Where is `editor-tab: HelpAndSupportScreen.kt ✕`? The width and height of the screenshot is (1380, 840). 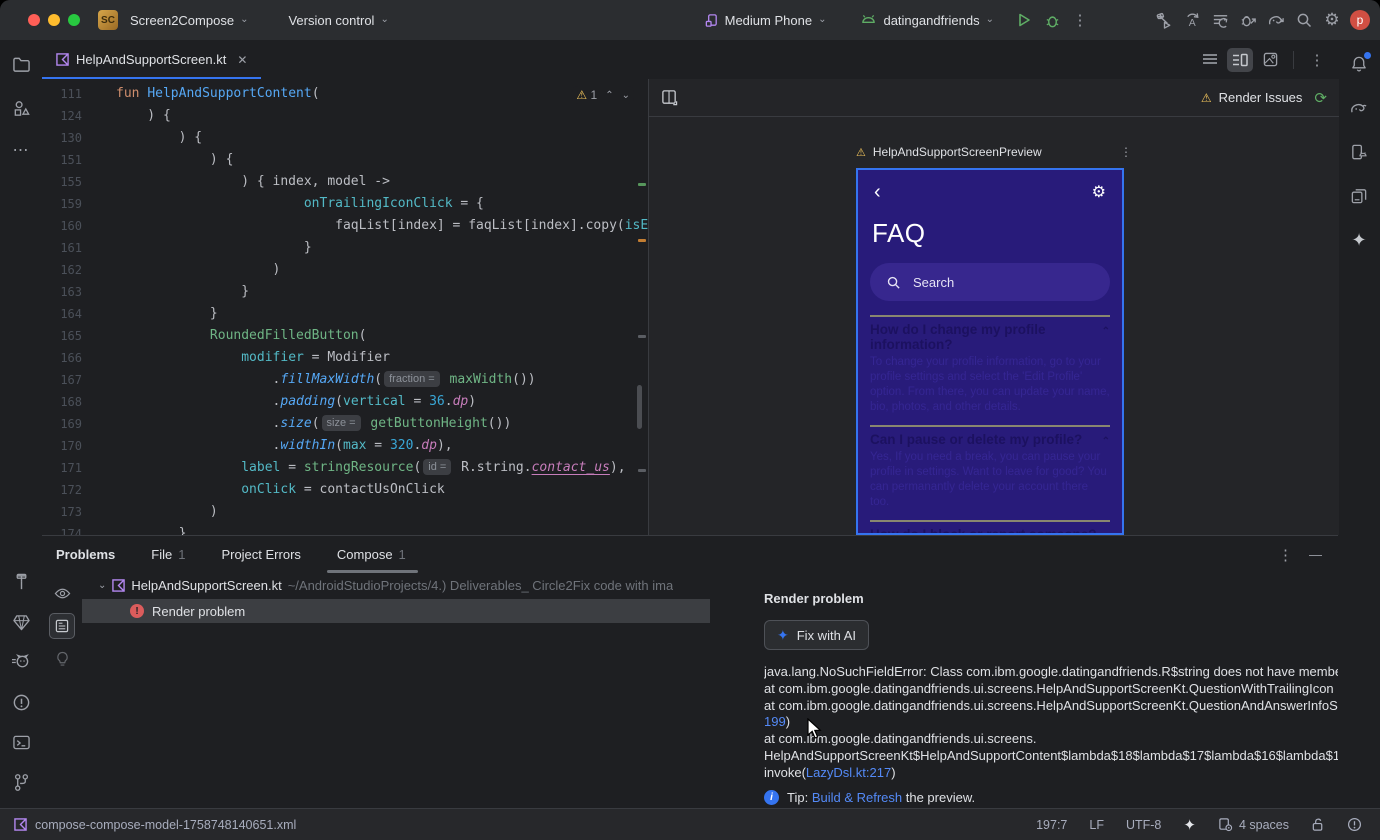
editor-tab: HelpAndSupportScreen.kt ✕ is located at coordinates (152, 60).